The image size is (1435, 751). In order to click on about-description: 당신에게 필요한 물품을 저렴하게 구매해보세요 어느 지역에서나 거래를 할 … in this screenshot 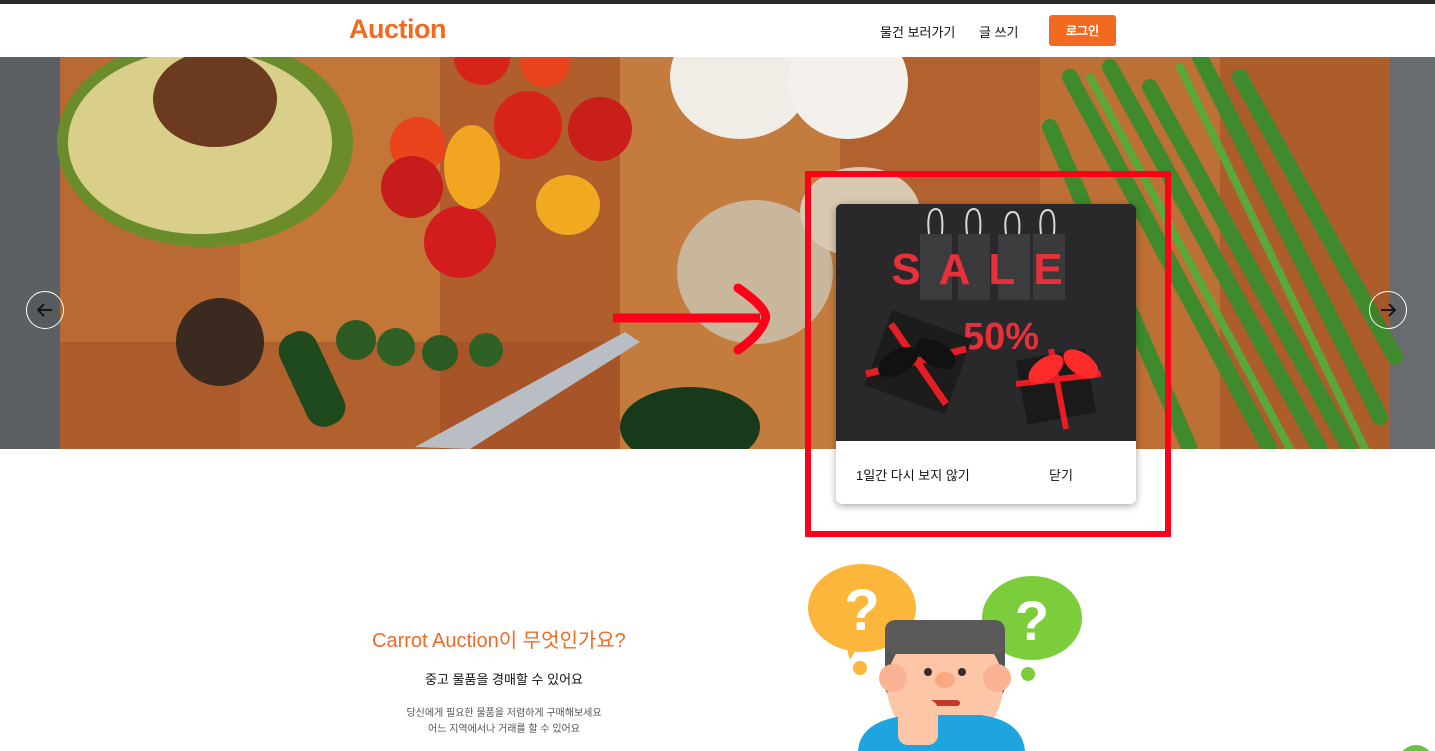, I will do `click(504, 722)`.